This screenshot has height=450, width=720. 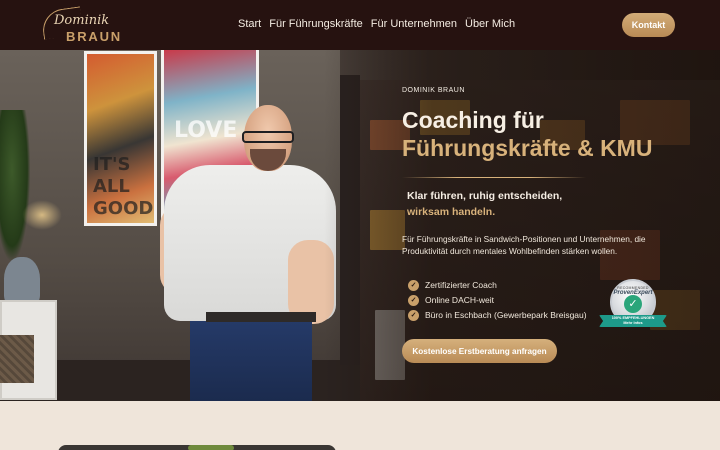 I want to click on free-consultation-button: Kostenlose Erstberatung anfragen, so click(x=479, y=351).